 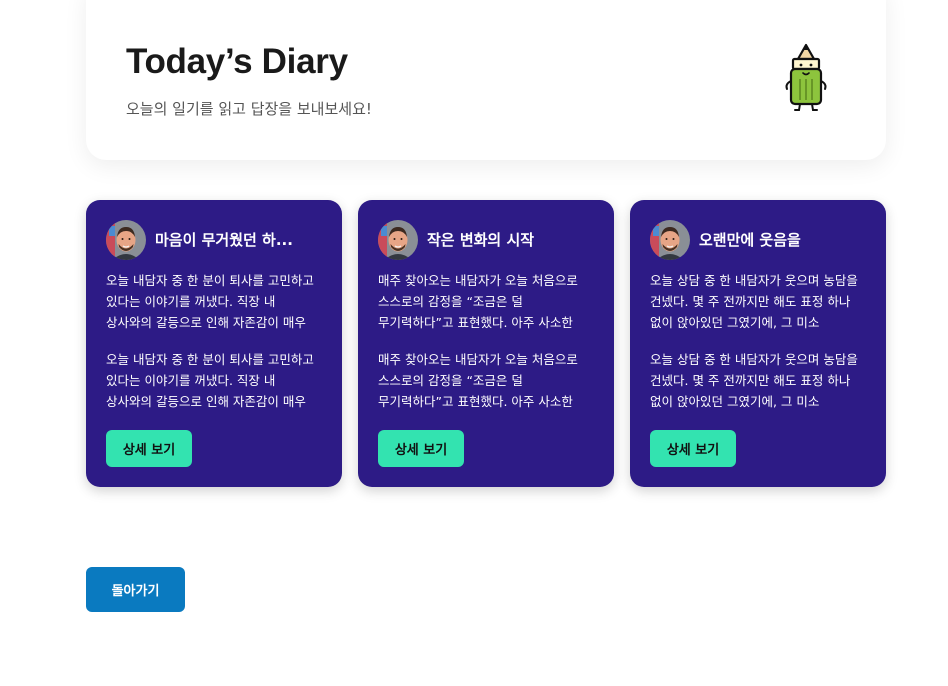 What do you see at coordinates (237, 61) in the screenshot?
I see `page-title: Today’s Diary` at bounding box center [237, 61].